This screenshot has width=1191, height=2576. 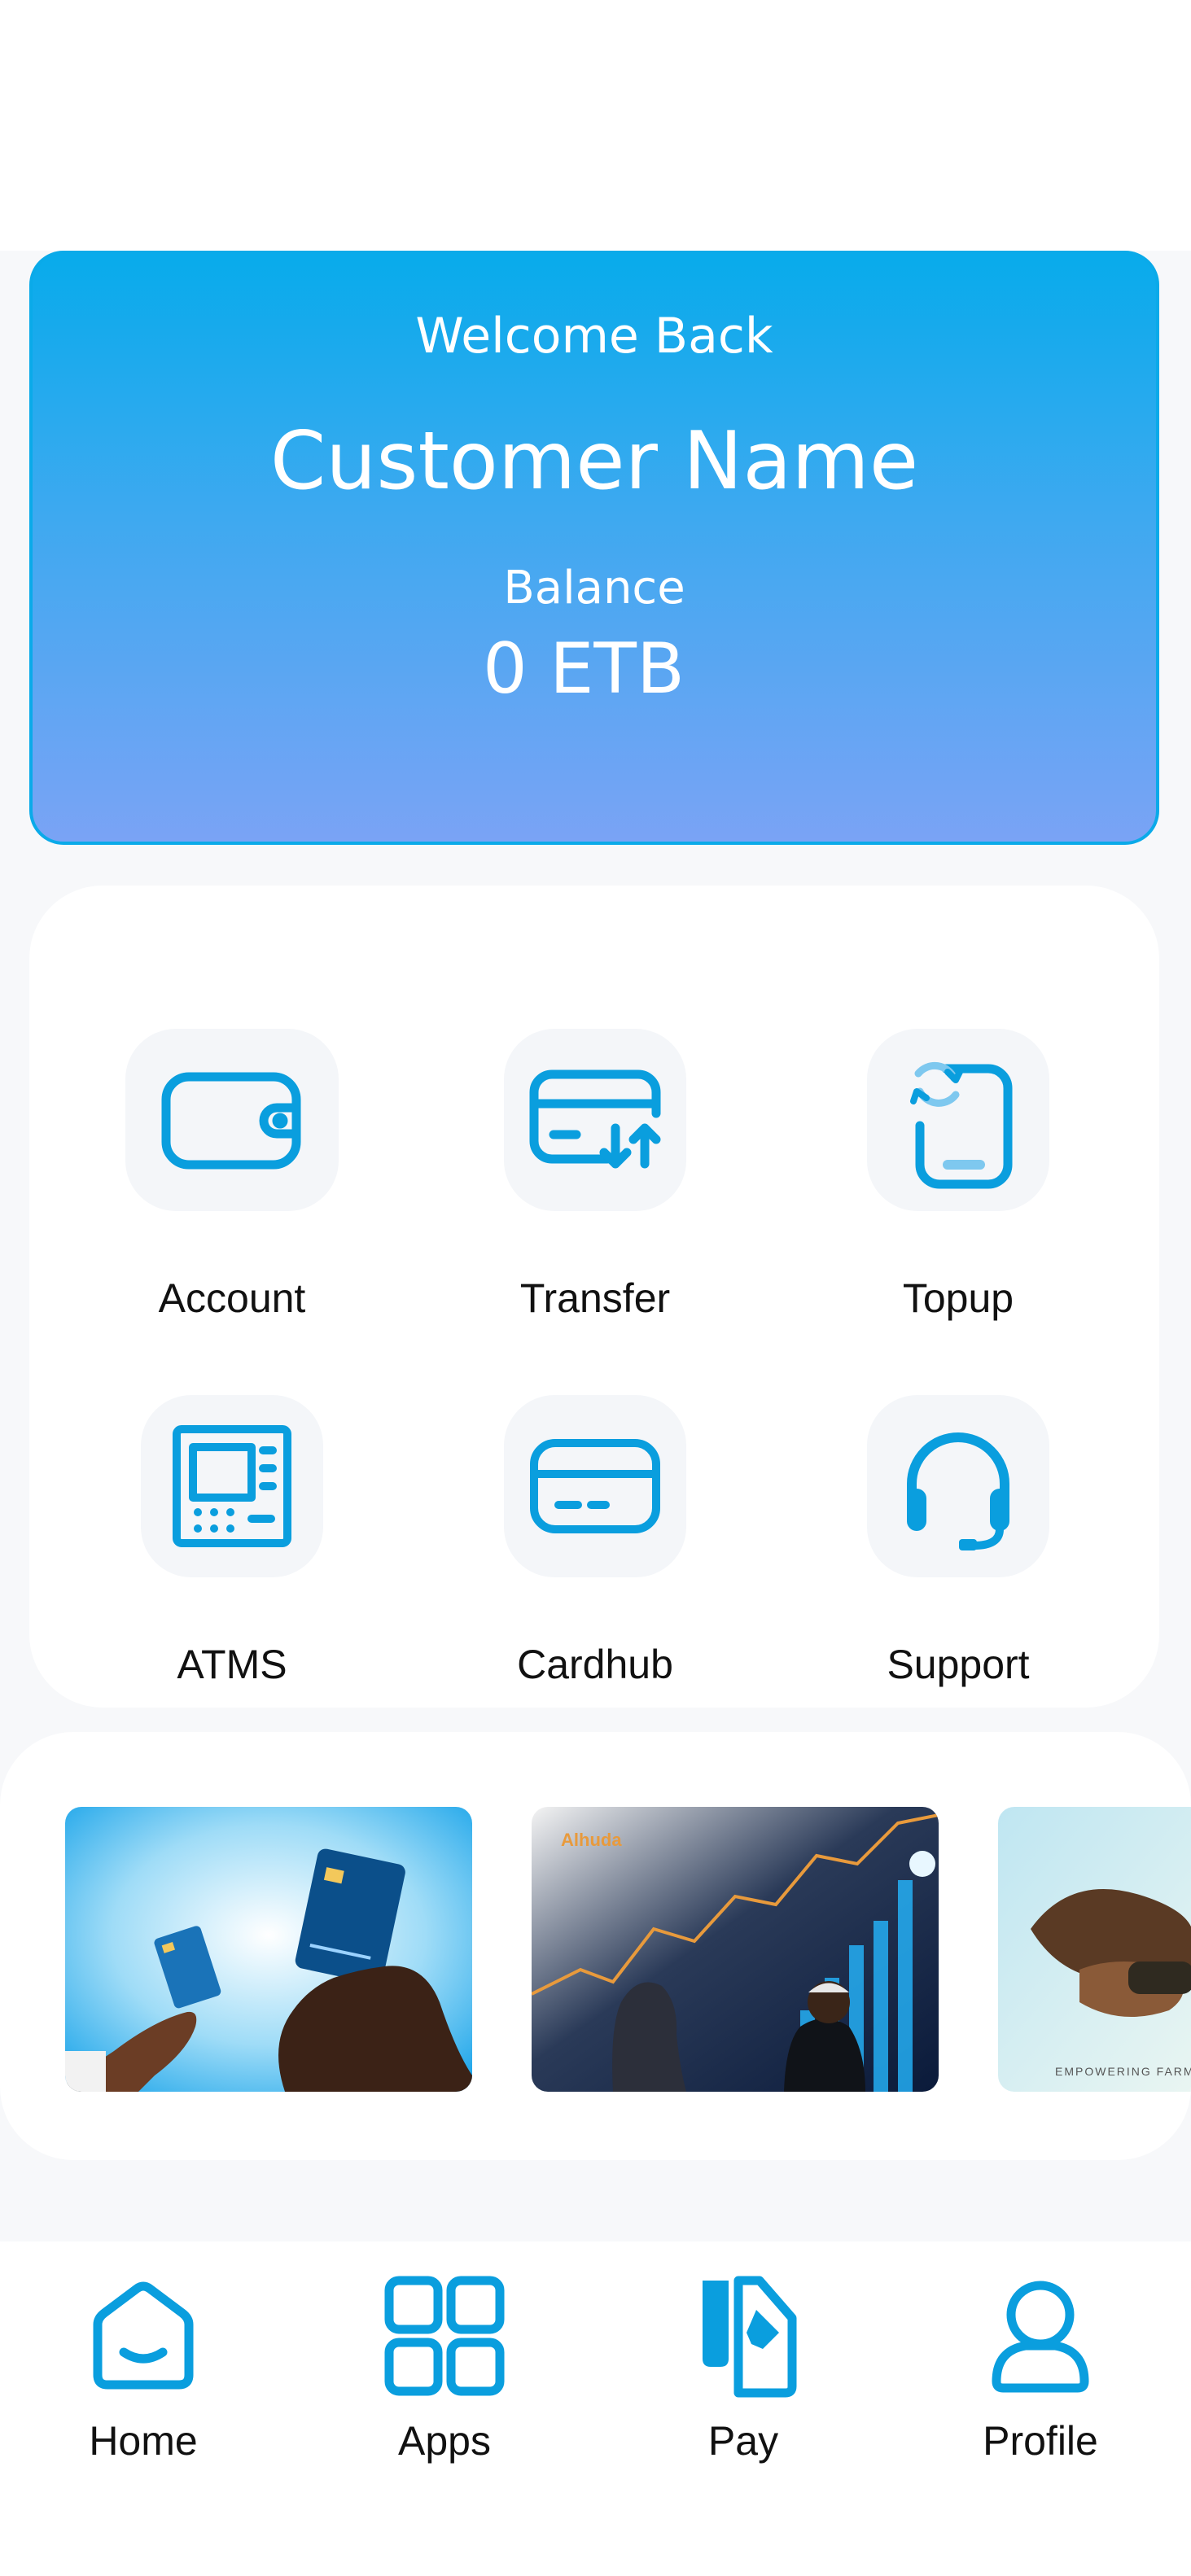 I want to click on nav-pay: Pay, so click(x=743, y=2368).